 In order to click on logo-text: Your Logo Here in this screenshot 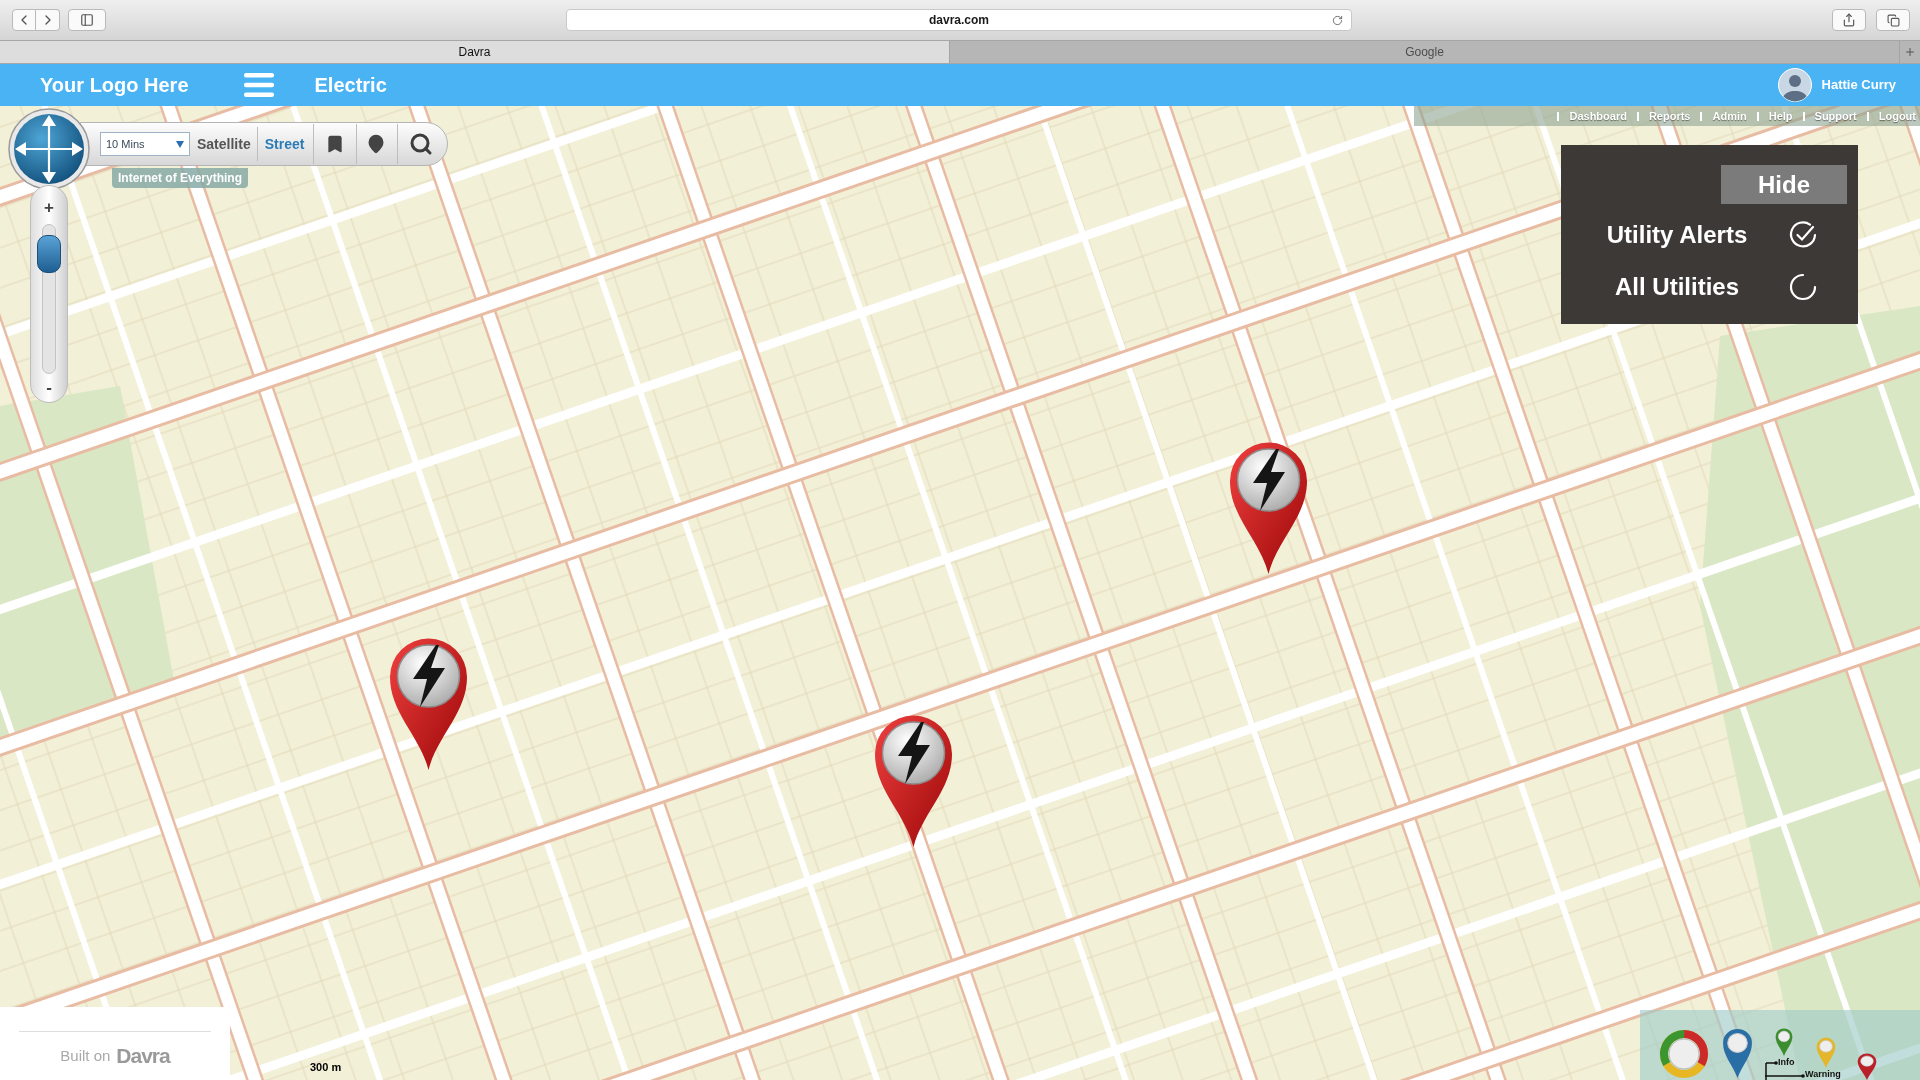, I will do `click(114, 85)`.